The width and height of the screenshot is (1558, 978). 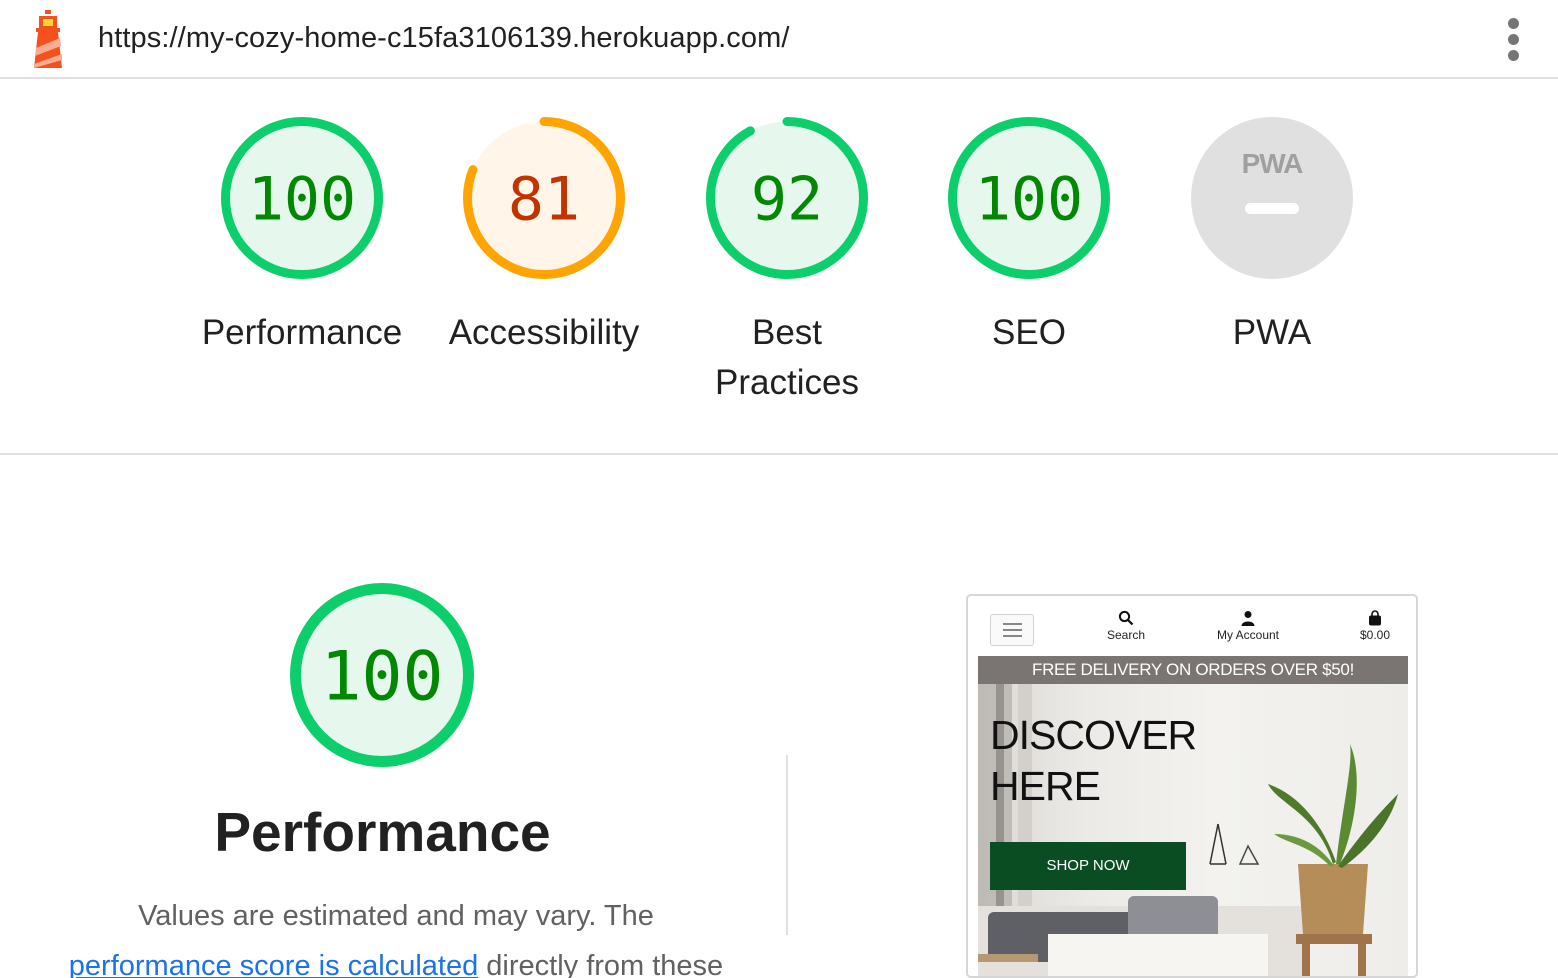 I want to click on score-ring: 92, so click(x=787, y=198).